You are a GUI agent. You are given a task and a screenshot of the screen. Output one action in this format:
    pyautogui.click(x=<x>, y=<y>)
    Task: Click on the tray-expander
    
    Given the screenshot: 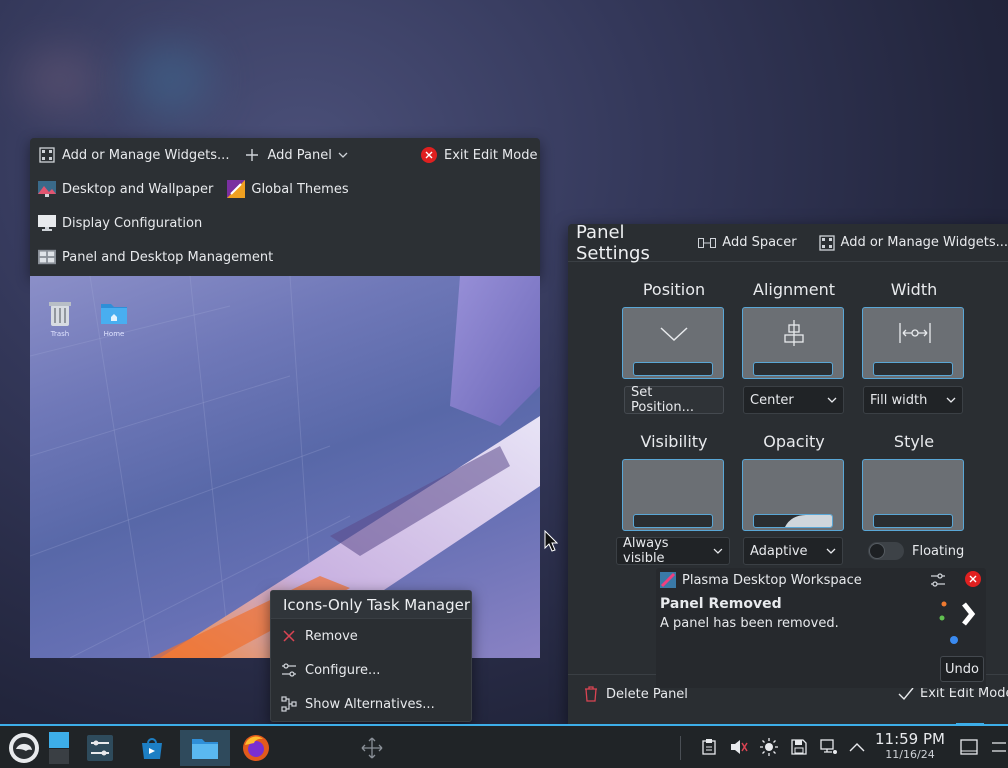 What is the action you would take?
    pyautogui.click(x=857, y=747)
    